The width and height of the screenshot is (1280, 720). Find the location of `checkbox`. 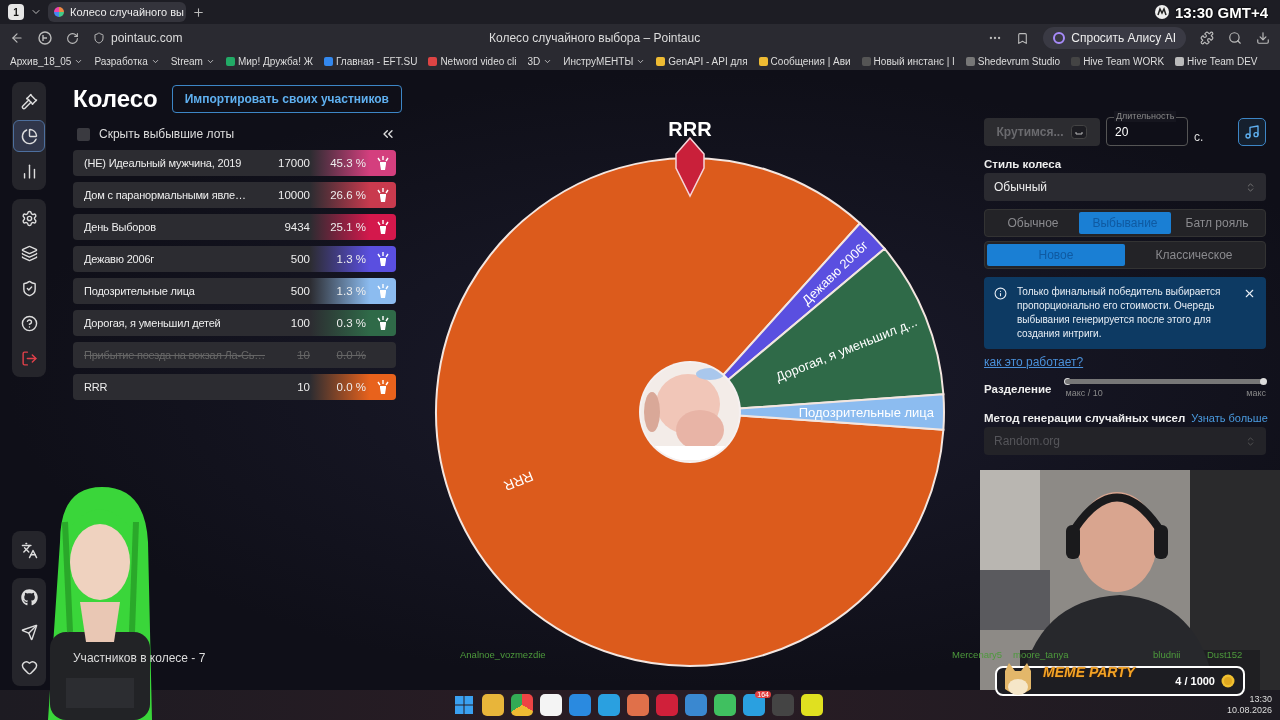

checkbox is located at coordinates (83, 134).